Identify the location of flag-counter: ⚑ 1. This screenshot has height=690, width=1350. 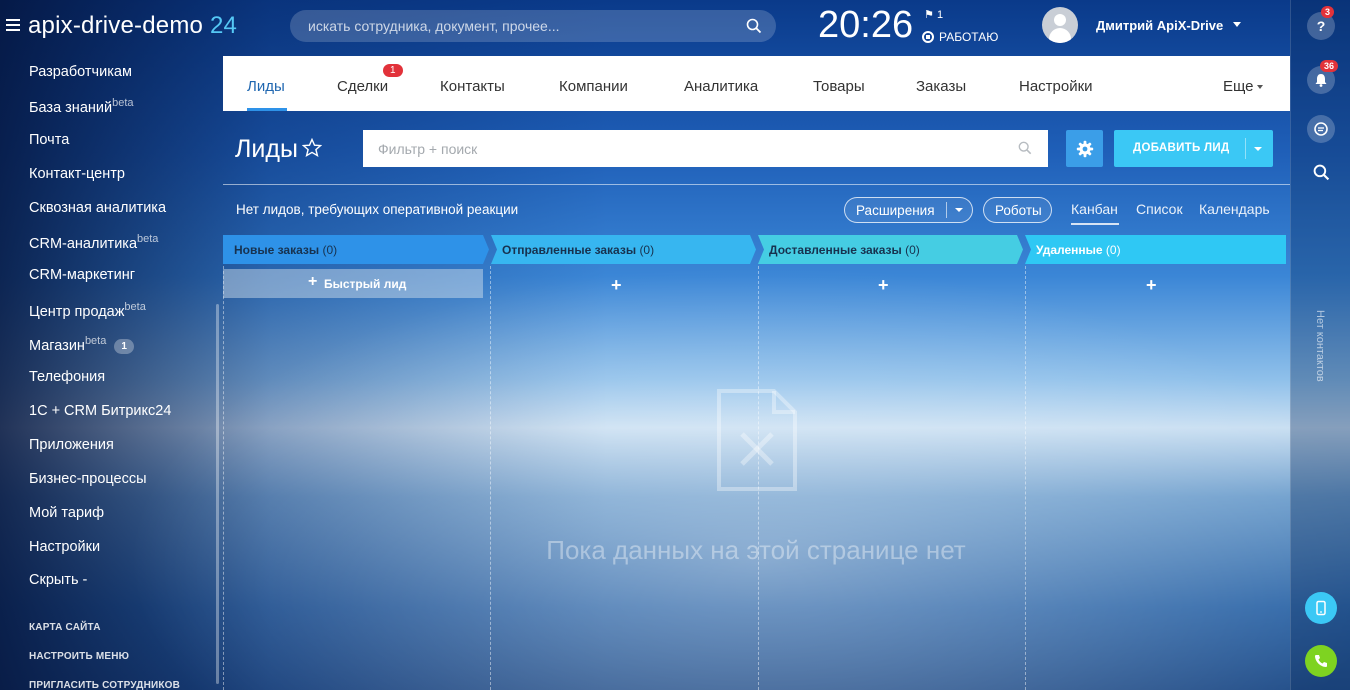
(933, 14).